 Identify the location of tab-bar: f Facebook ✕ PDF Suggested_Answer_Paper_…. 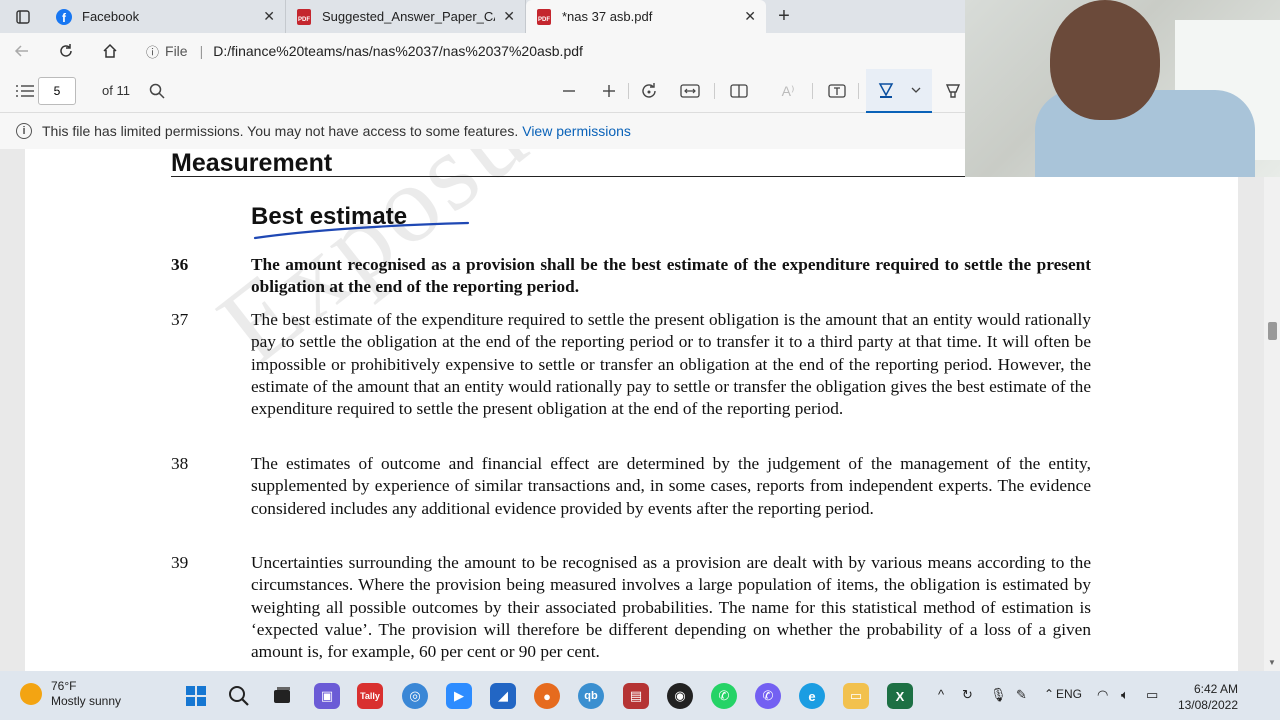
(482, 16).